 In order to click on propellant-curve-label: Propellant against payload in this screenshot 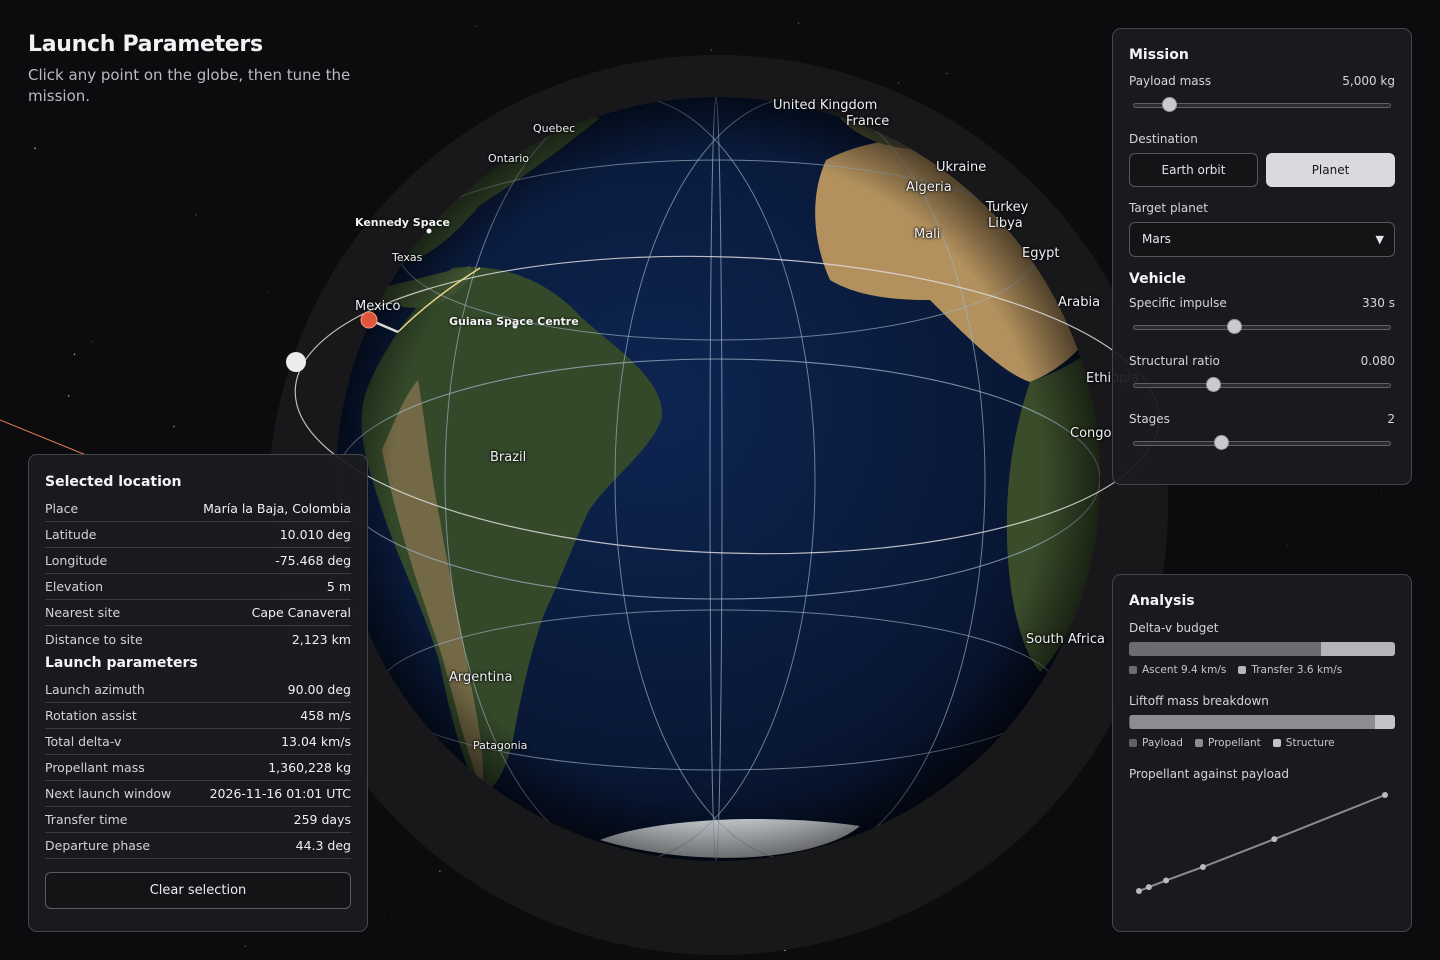, I will do `click(1209, 774)`.